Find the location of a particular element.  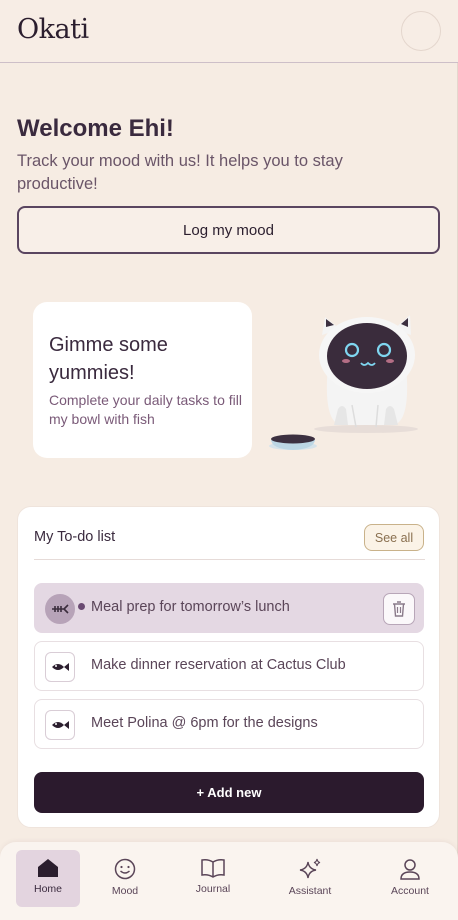

todo-item-label: Meet Polina @ 6pm for the designs is located at coordinates (204, 723).